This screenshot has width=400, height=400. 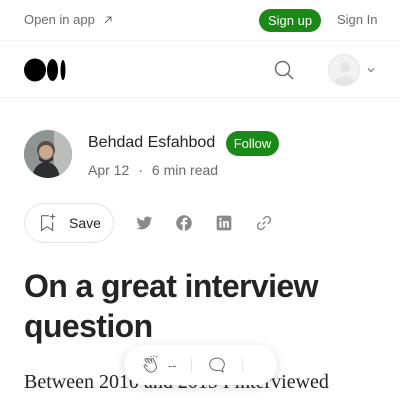 I want to click on comment-icon, so click(x=217, y=365).